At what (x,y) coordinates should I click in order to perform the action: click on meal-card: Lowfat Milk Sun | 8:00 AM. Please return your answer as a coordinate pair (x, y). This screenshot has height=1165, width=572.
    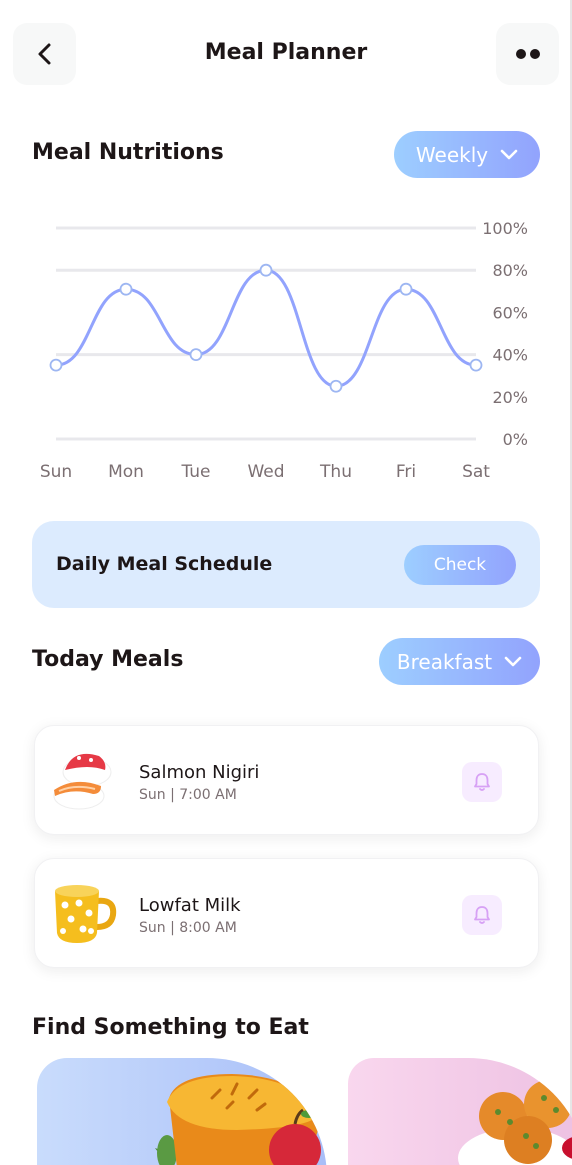
    Looking at the image, I should click on (286, 913).